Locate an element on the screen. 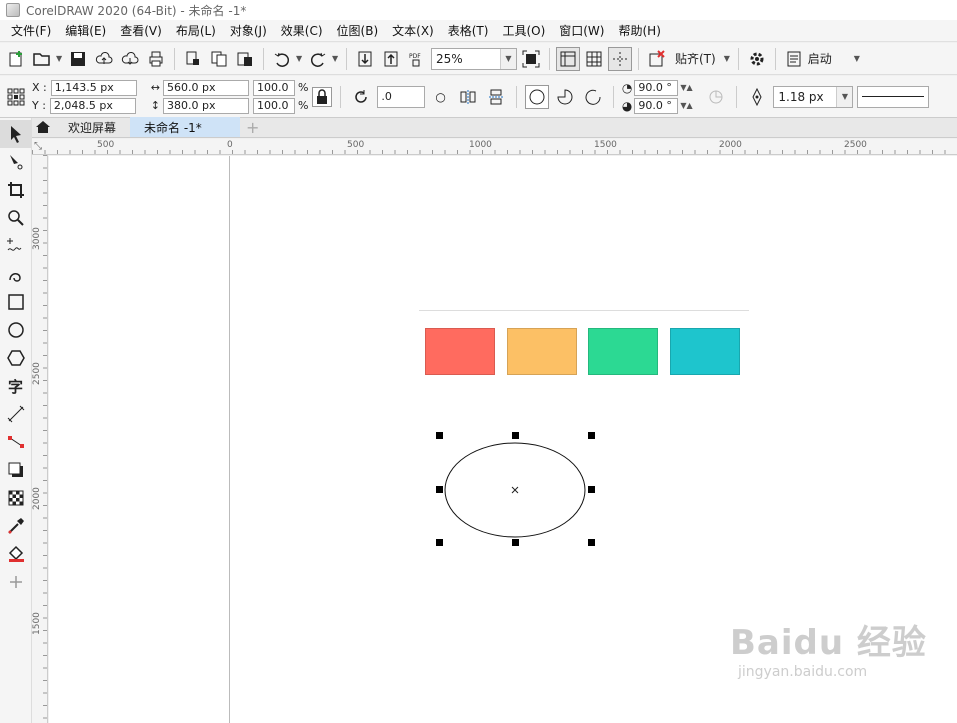 This screenshot has width=957, height=723. menu-effects: 效果(C) is located at coordinates (302, 30).